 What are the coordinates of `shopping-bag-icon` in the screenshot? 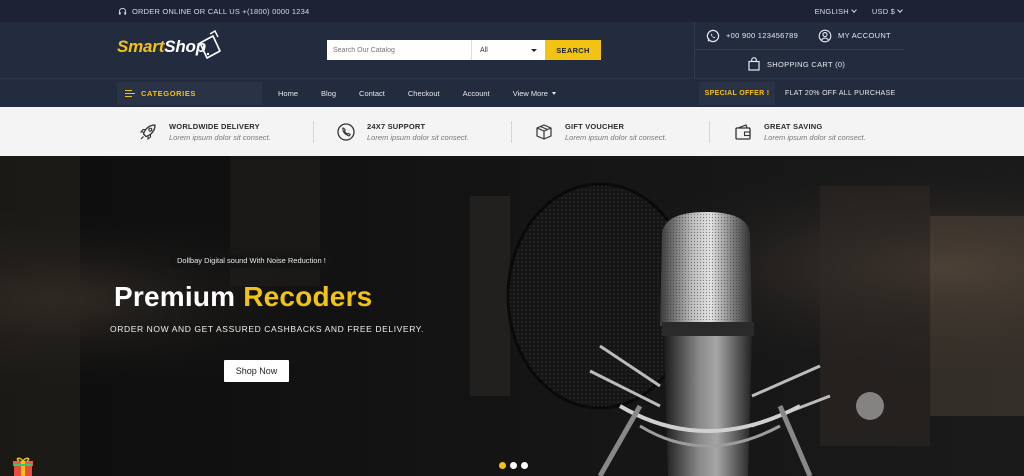 It's located at (754, 64).